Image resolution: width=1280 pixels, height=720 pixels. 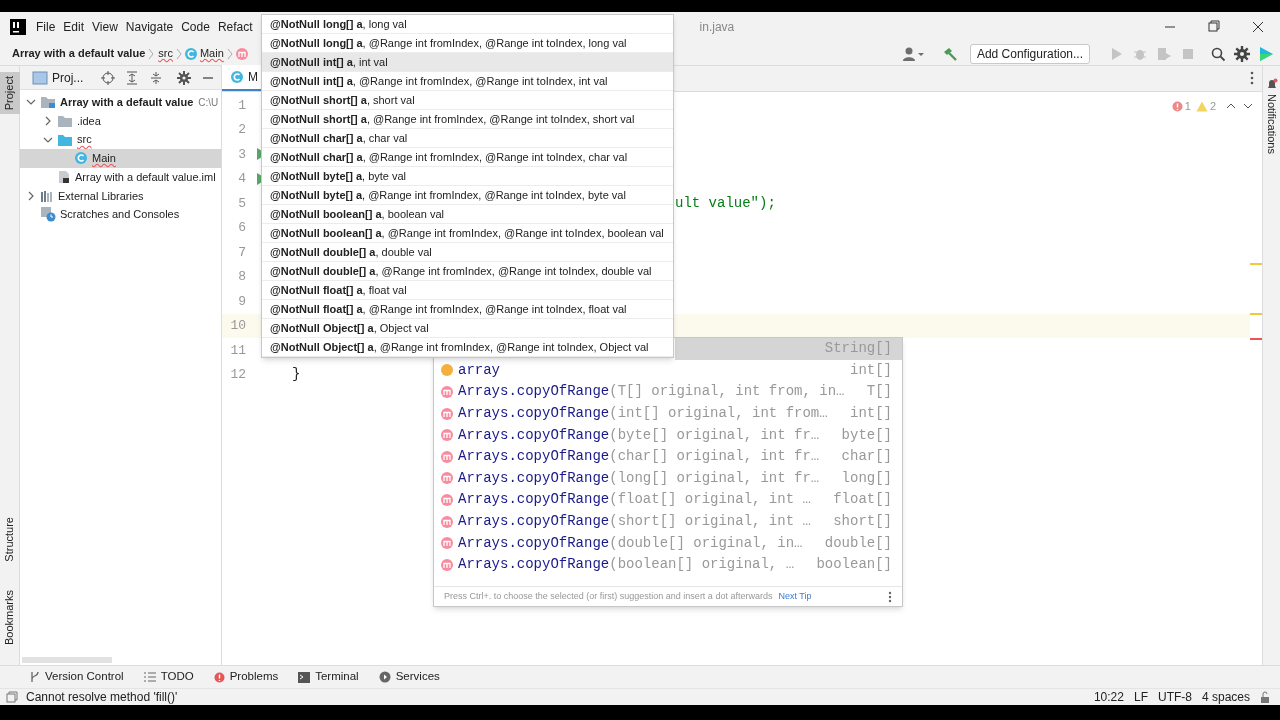 I want to click on side-tab: Project, so click(x=10, y=93).